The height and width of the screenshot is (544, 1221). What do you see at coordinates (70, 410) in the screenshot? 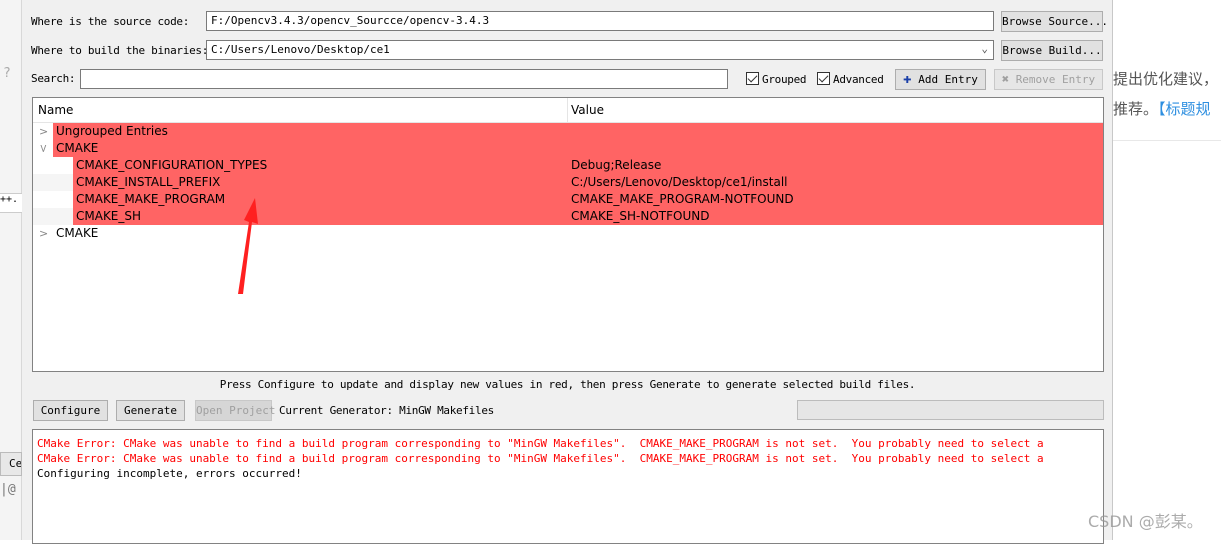
I see `configure-button: Configure` at bounding box center [70, 410].